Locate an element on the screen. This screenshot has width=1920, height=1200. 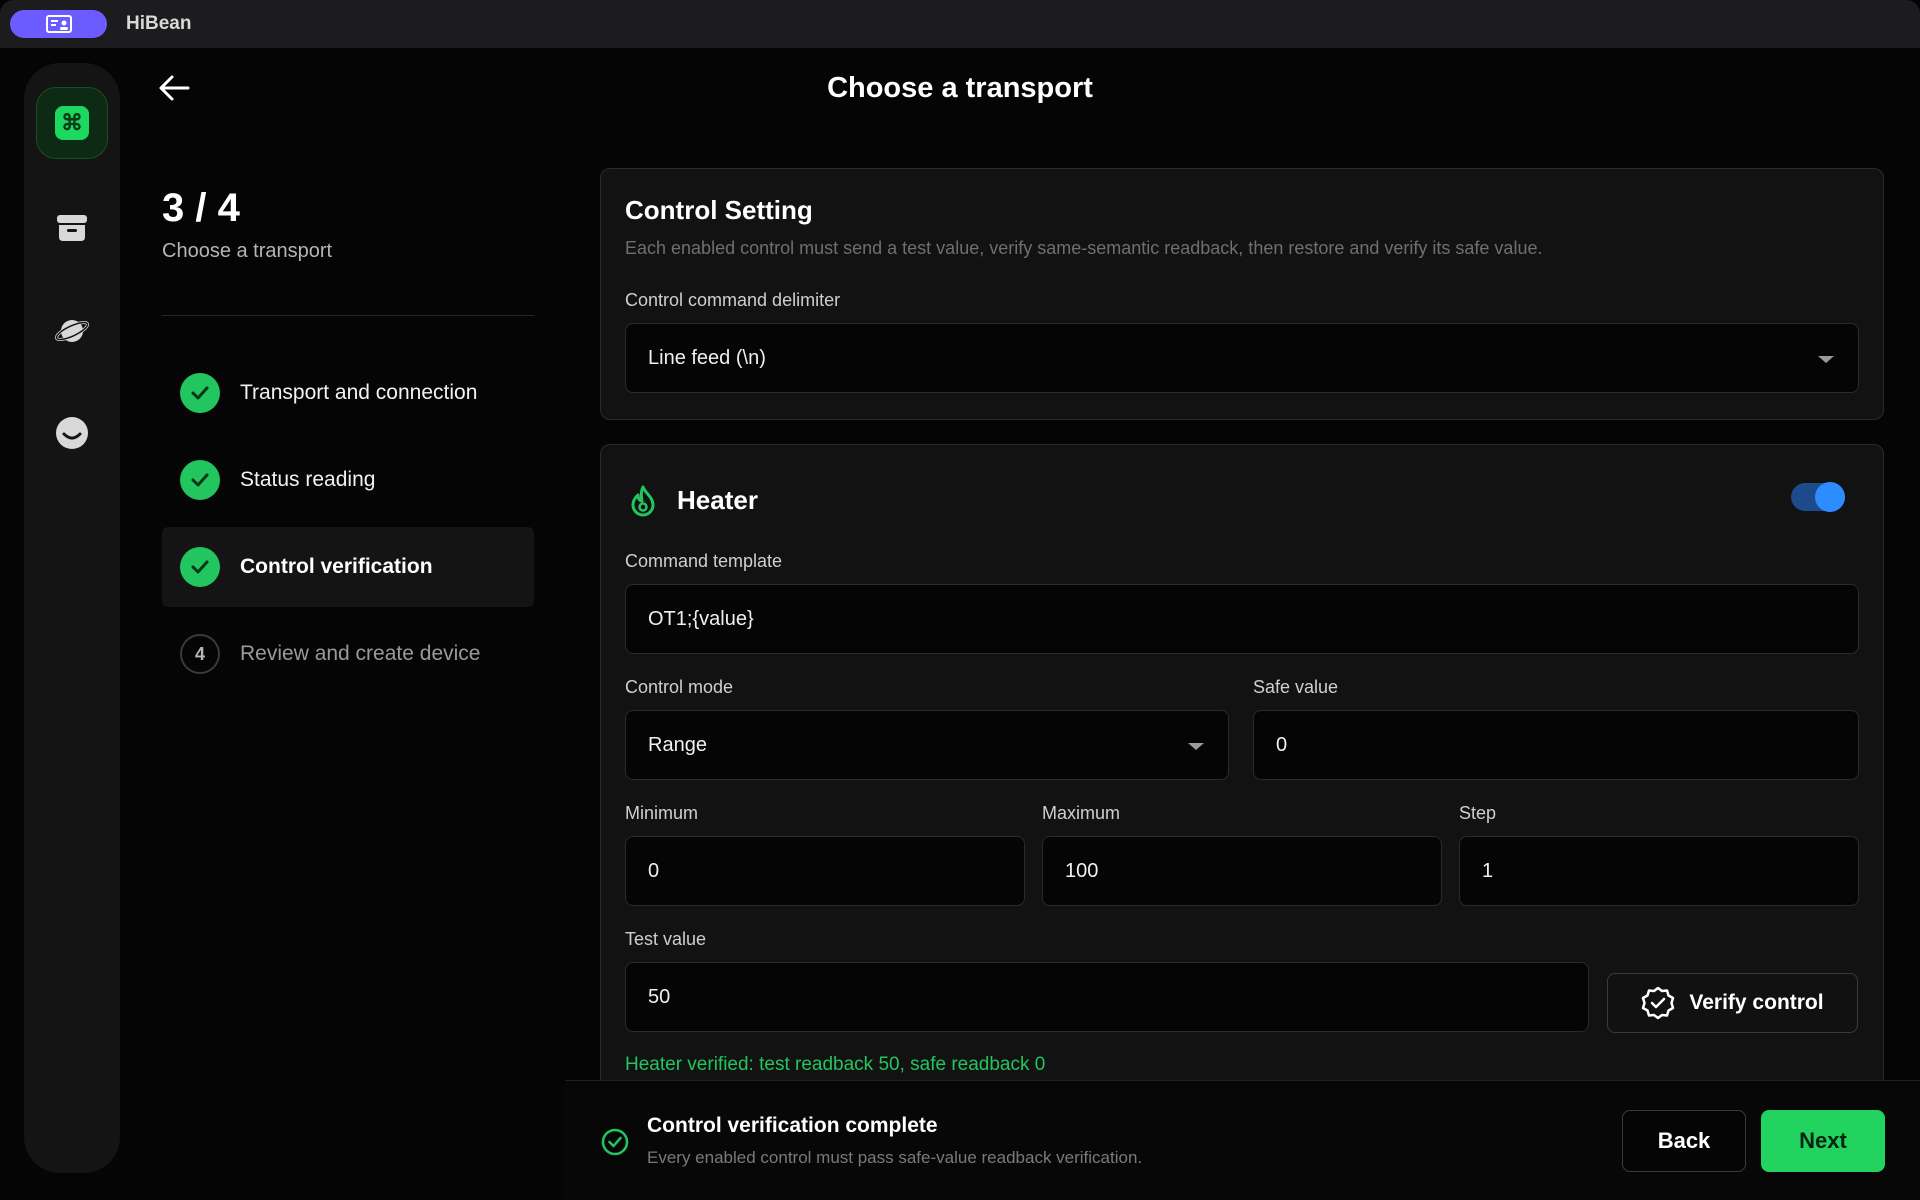
step-number: 4 is located at coordinates (200, 654).